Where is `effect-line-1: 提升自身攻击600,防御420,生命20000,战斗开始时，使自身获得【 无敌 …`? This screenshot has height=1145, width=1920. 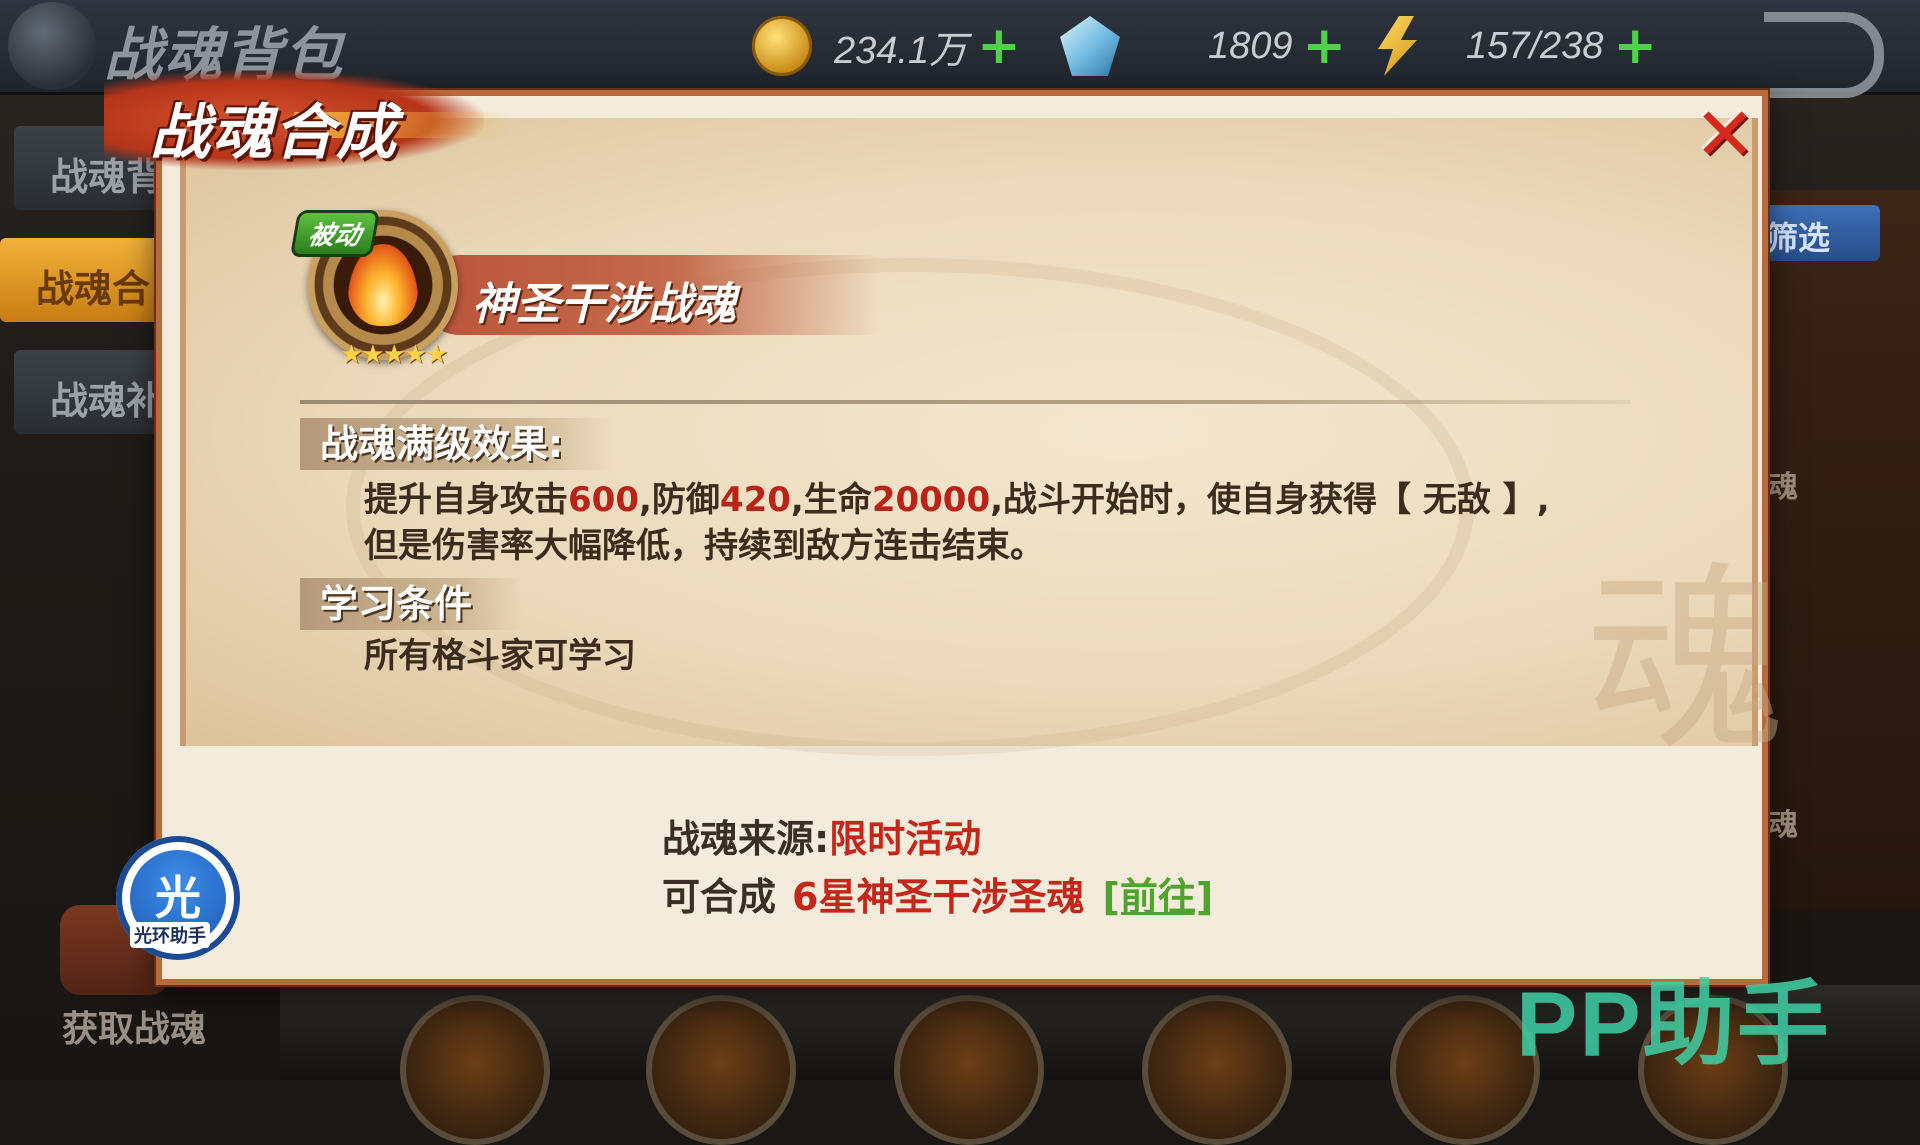
effect-line-1: 提升自身攻击600,防御420,生命20000,战斗开始时，使自身获得【 无敌 … is located at coordinates (957, 500).